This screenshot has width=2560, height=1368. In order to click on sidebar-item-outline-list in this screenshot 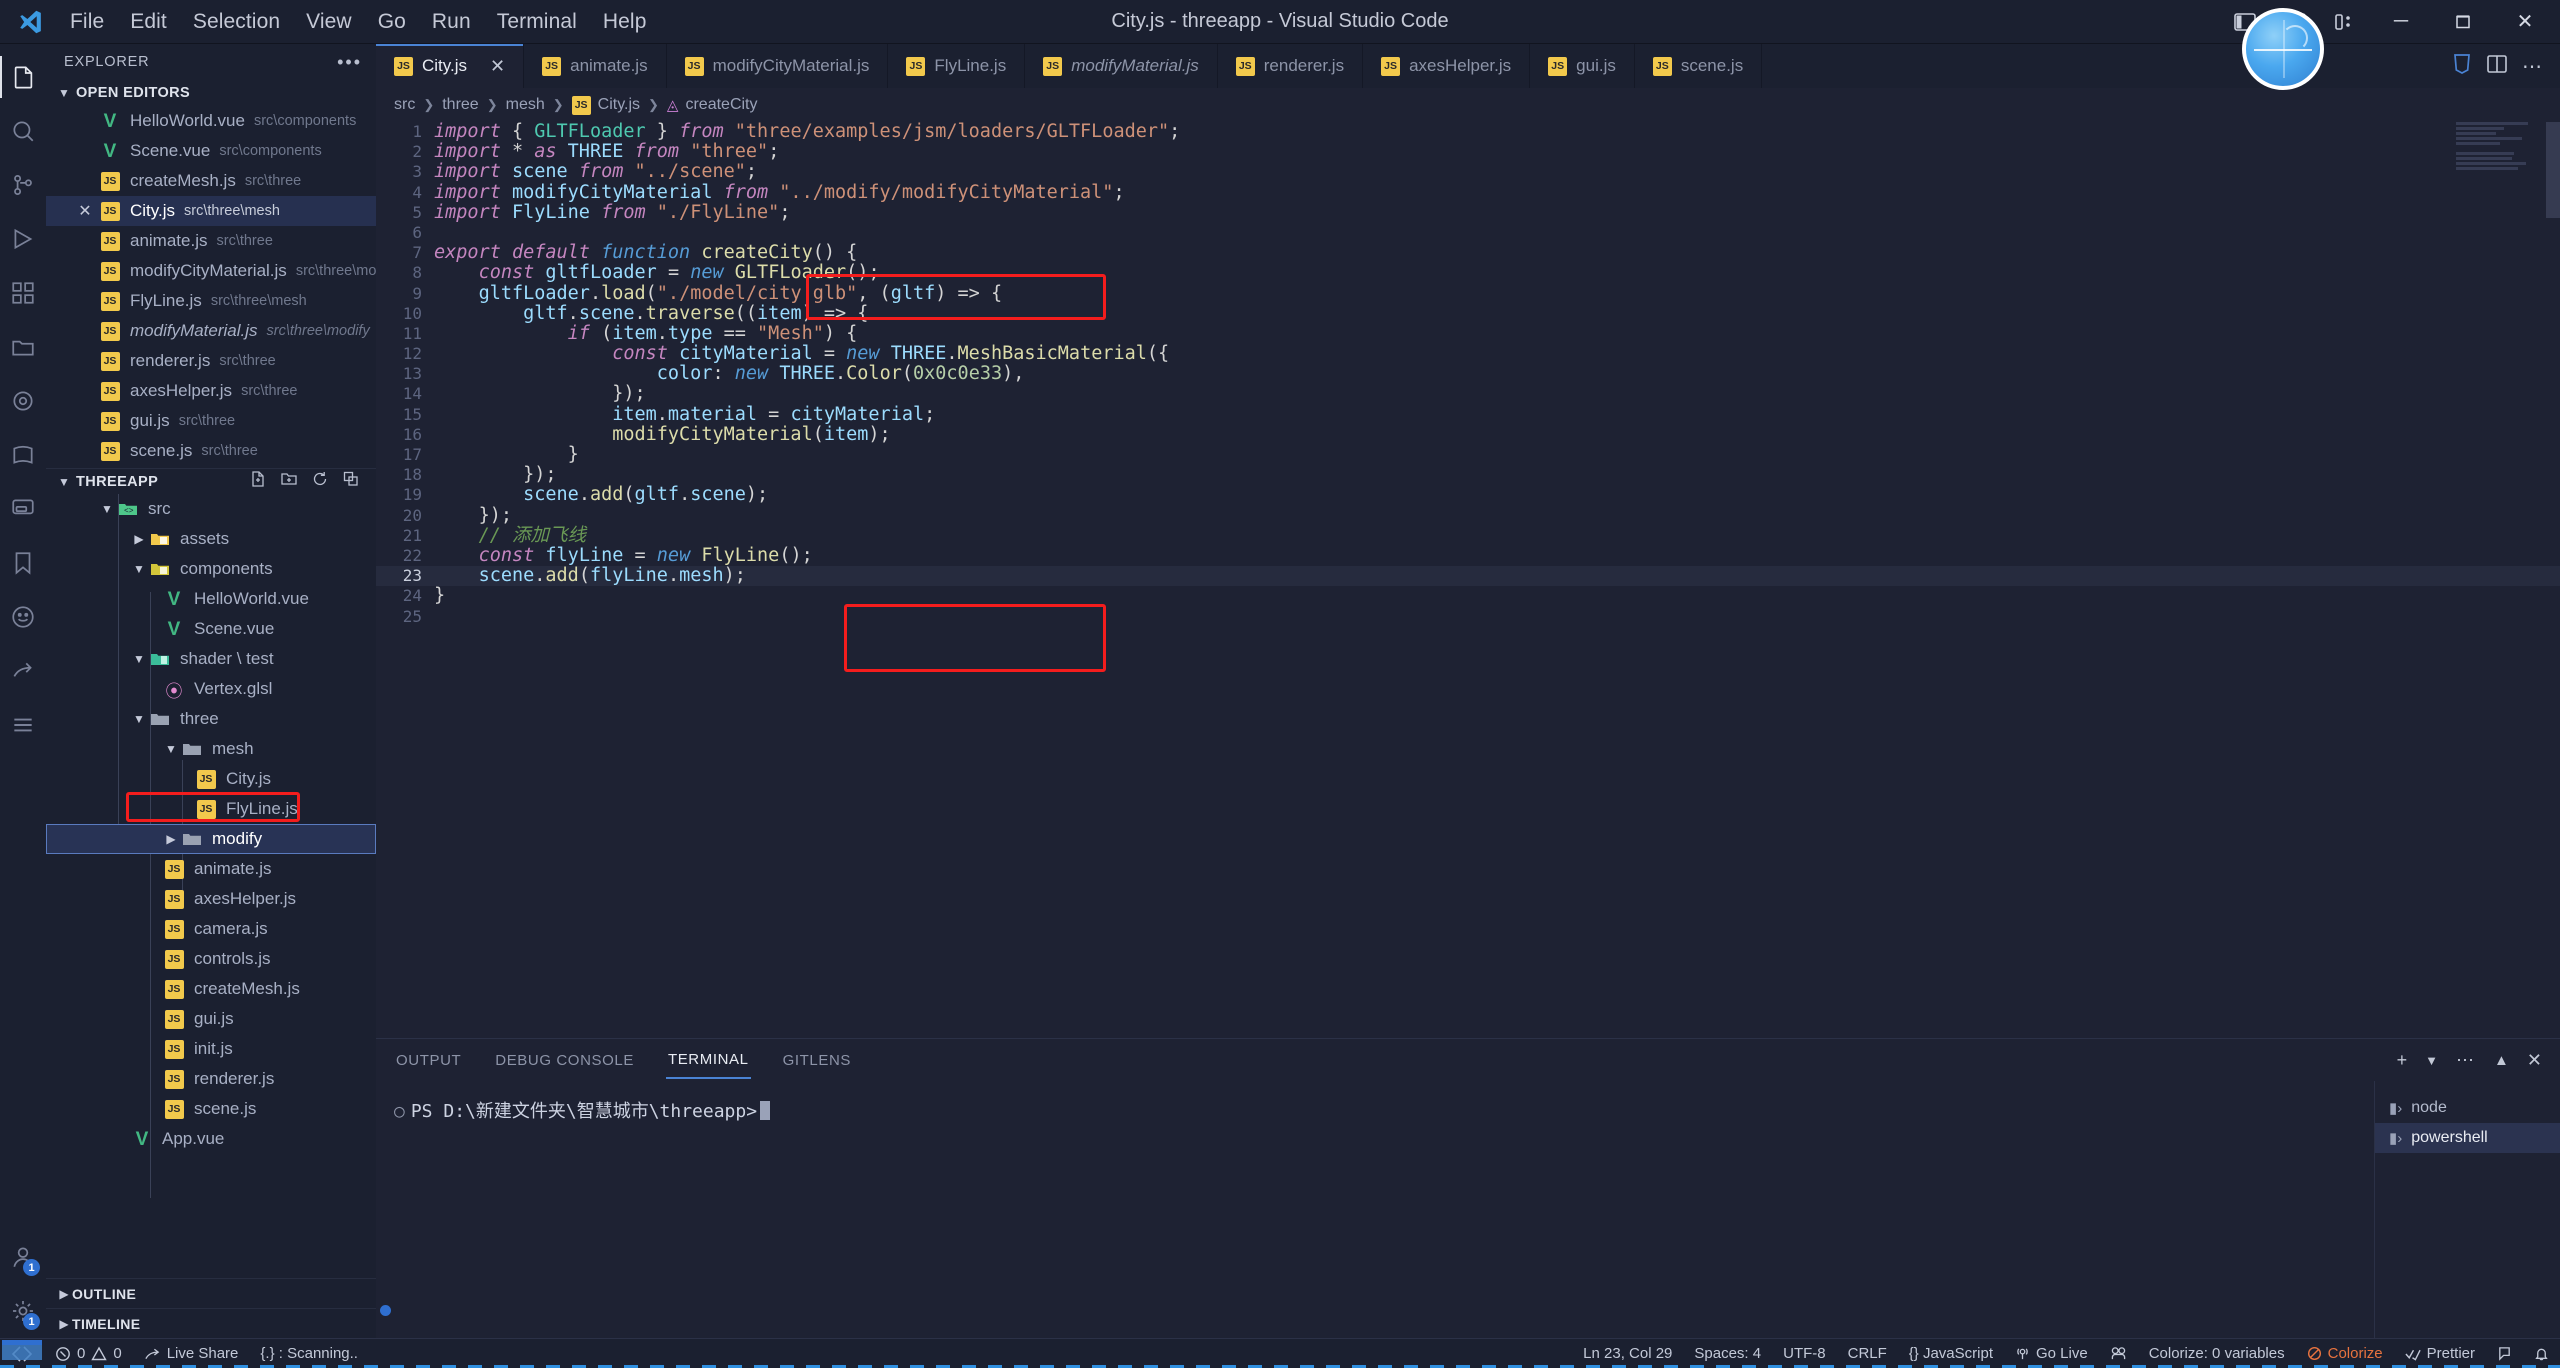, I will do `click(23, 725)`.